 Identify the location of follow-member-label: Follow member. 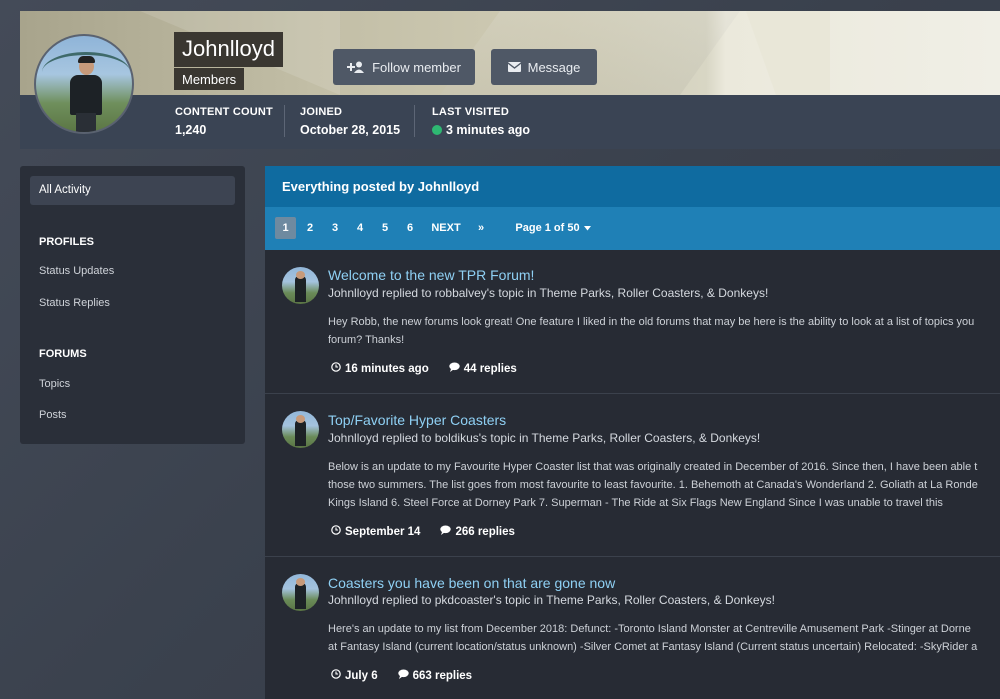
(416, 67).